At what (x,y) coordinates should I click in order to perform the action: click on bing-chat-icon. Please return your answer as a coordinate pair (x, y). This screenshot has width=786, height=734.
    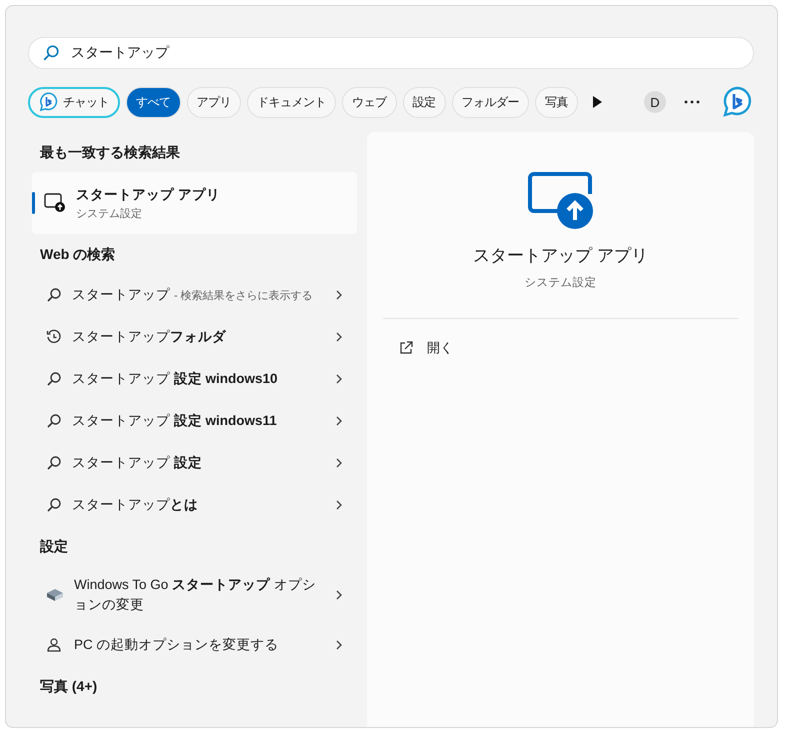
    Looking at the image, I should click on (49, 102).